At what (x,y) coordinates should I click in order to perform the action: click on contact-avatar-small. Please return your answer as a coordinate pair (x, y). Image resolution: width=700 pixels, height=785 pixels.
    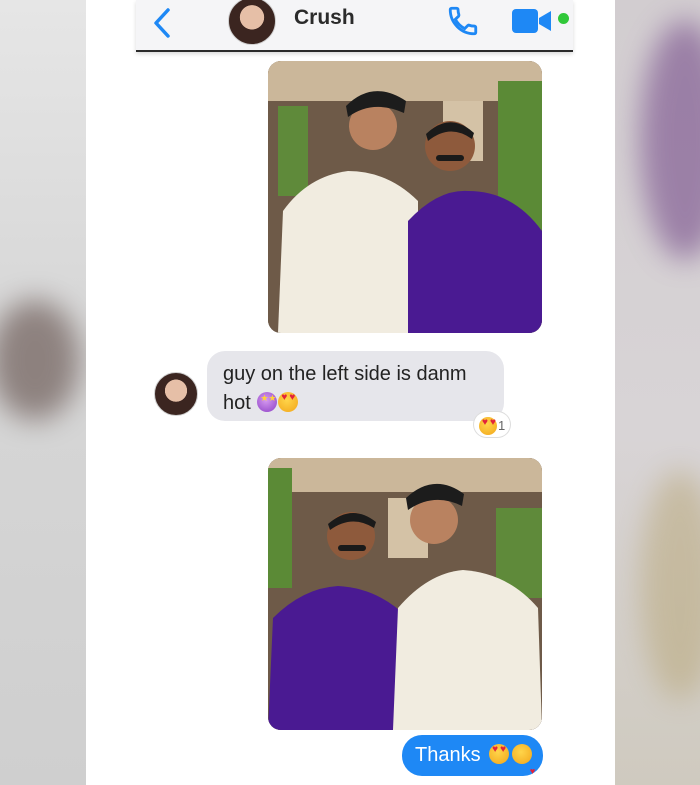
    Looking at the image, I should click on (176, 394).